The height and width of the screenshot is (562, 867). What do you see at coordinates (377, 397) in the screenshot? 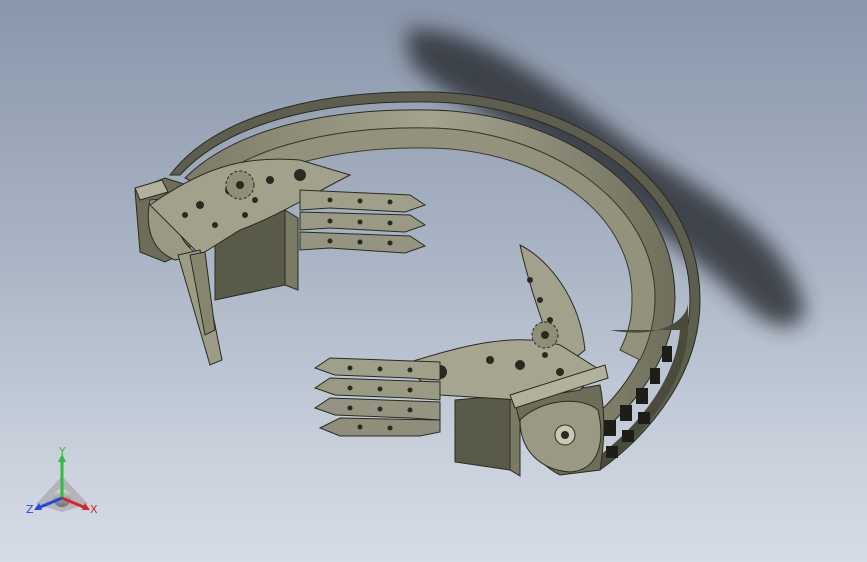
I see `fingers-right` at bounding box center [377, 397].